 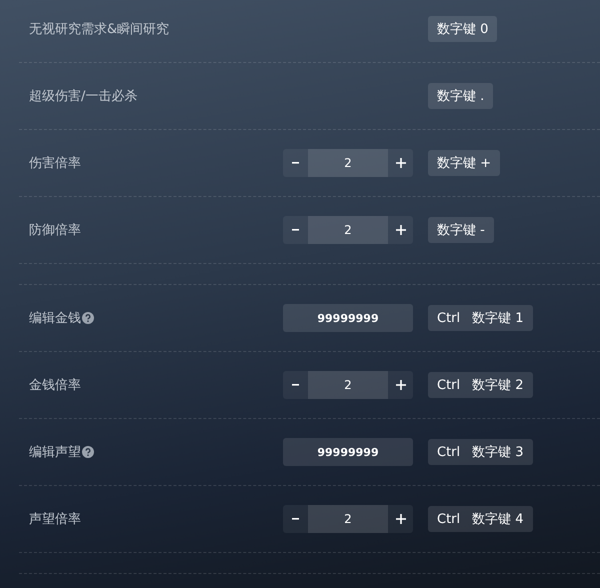 I want to click on hotkey-badge: 数字键 ., so click(x=461, y=96).